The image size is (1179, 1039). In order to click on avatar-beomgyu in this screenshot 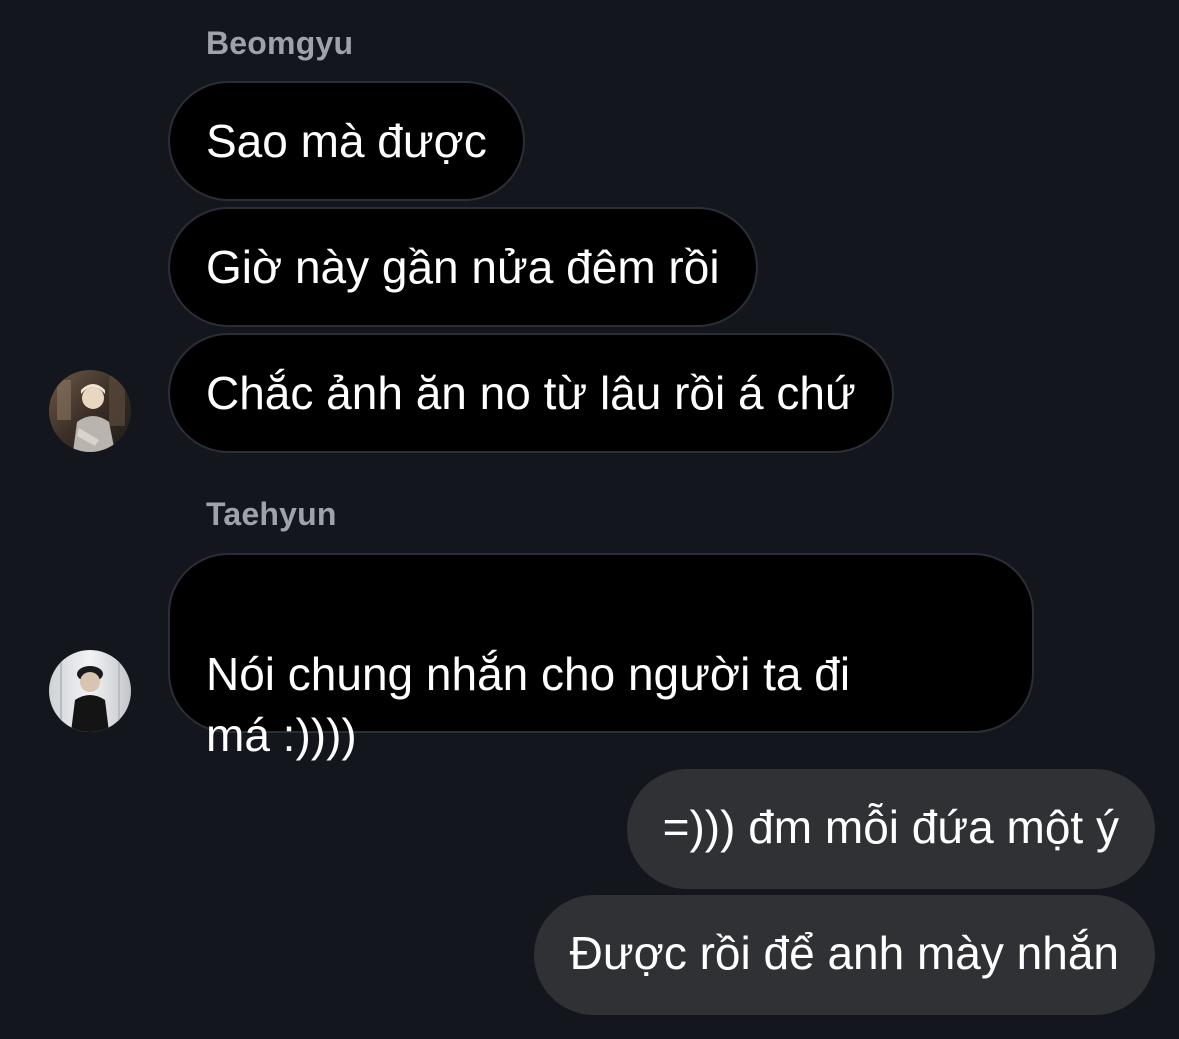, I will do `click(90, 411)`.